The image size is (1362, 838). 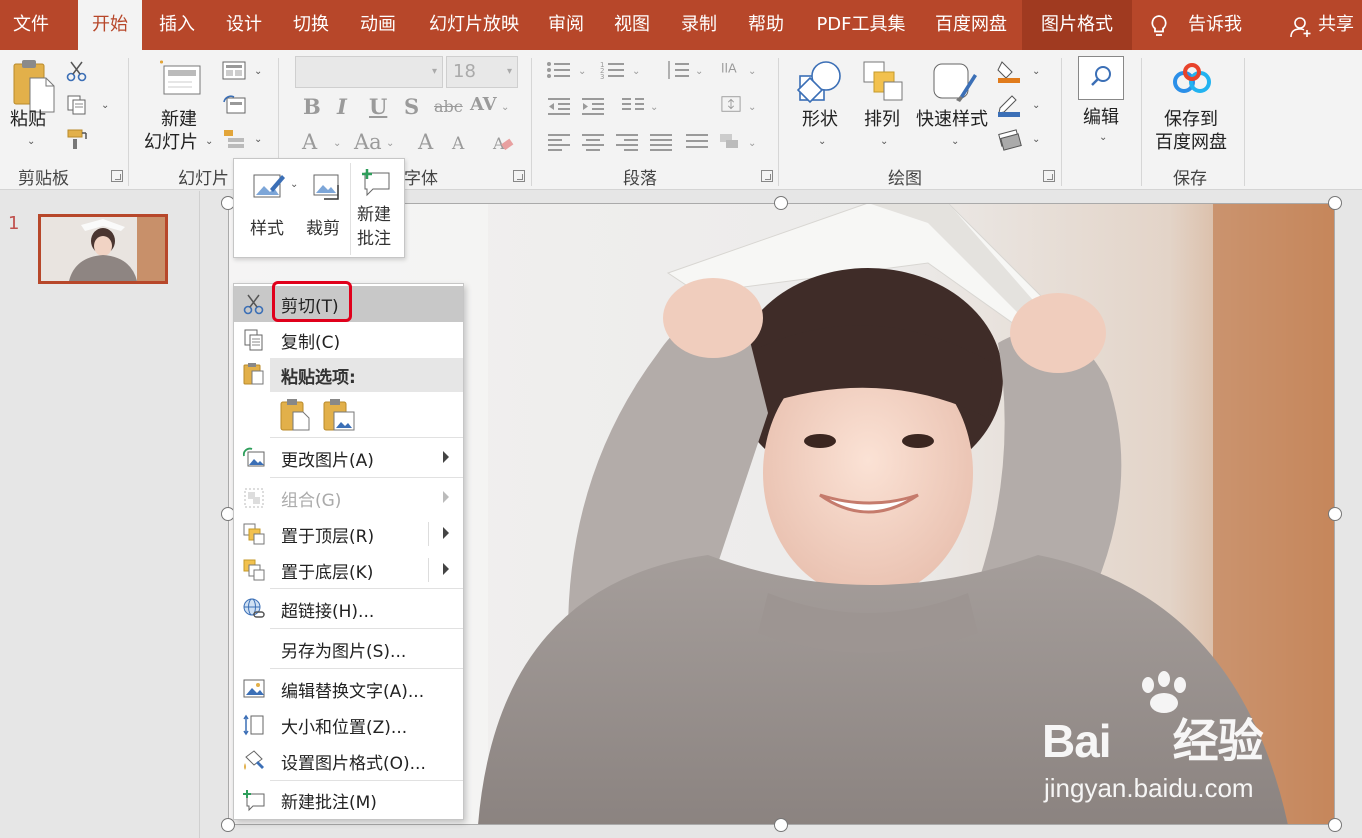 I want to click on menu-item-send-to-back: 置于底层(K), so click(x=348, y=570).